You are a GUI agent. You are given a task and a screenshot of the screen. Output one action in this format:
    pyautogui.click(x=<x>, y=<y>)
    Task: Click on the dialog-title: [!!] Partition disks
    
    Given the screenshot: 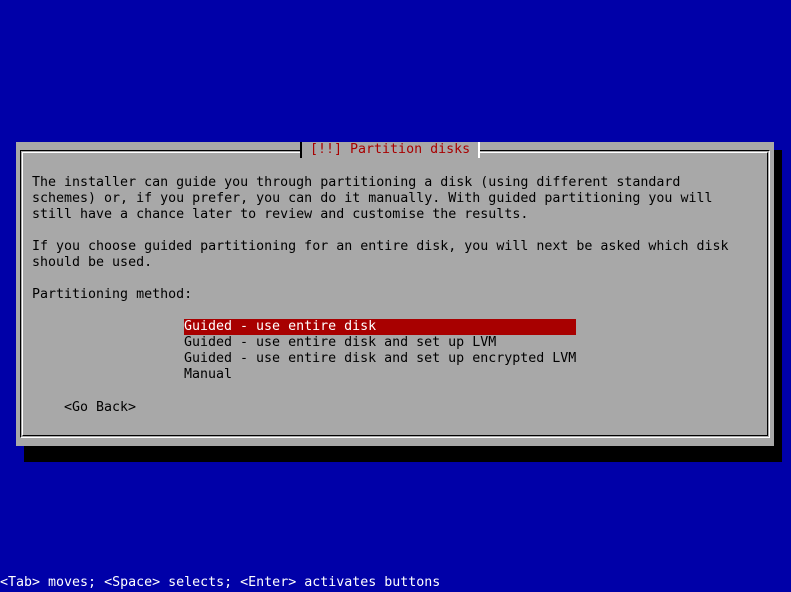 What is the action you would take?
    pyautogui.click(x=390, y=150)
    